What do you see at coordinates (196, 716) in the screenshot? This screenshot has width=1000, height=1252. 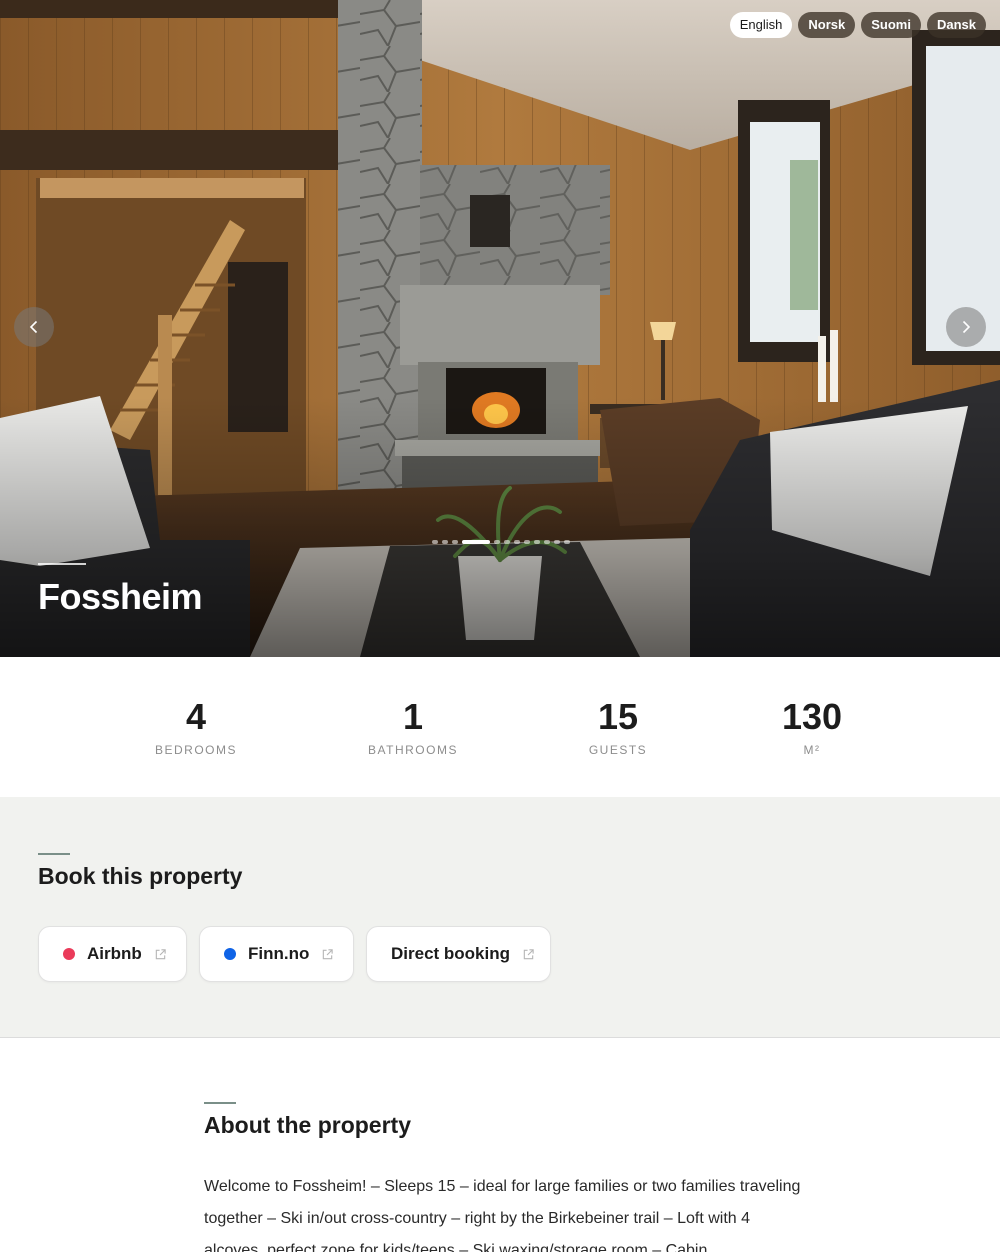 I see `stat-value: 4` at bounding box center [196, 716].